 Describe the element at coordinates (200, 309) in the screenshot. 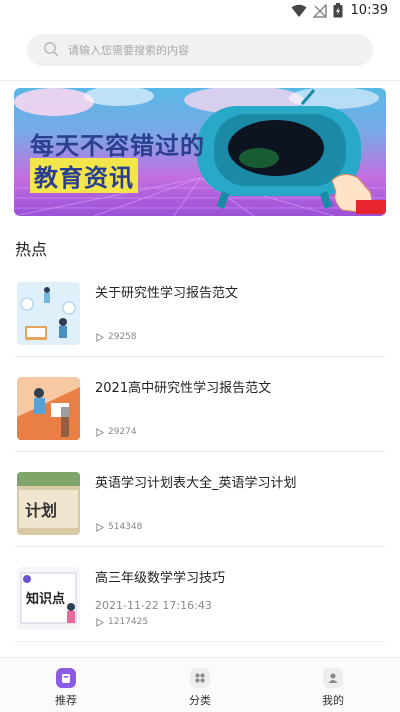

I see `article-item: 关于研究性学习报告范文 29258` at that location.